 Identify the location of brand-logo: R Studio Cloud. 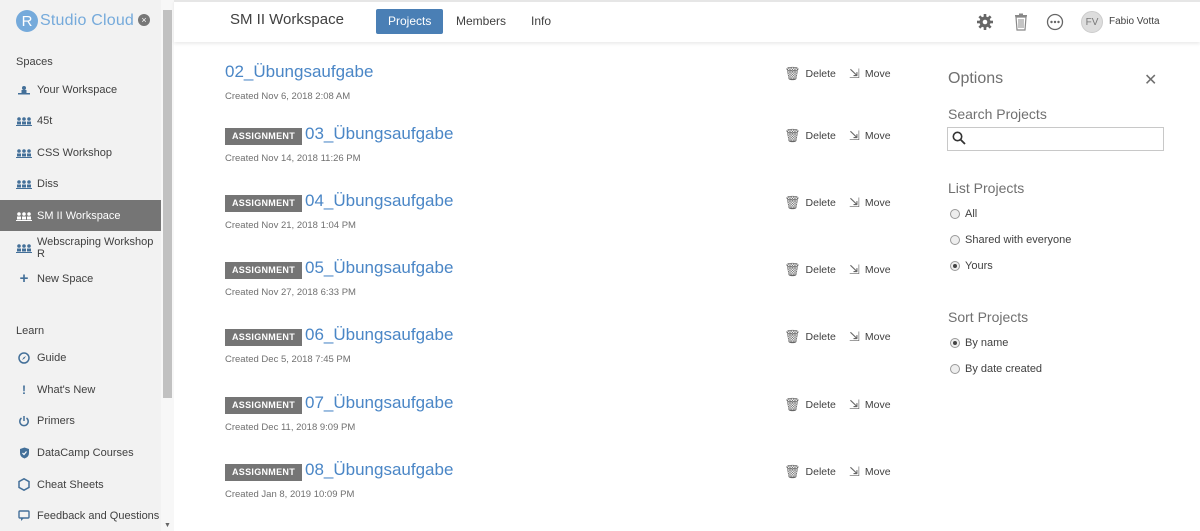
(75, 21).